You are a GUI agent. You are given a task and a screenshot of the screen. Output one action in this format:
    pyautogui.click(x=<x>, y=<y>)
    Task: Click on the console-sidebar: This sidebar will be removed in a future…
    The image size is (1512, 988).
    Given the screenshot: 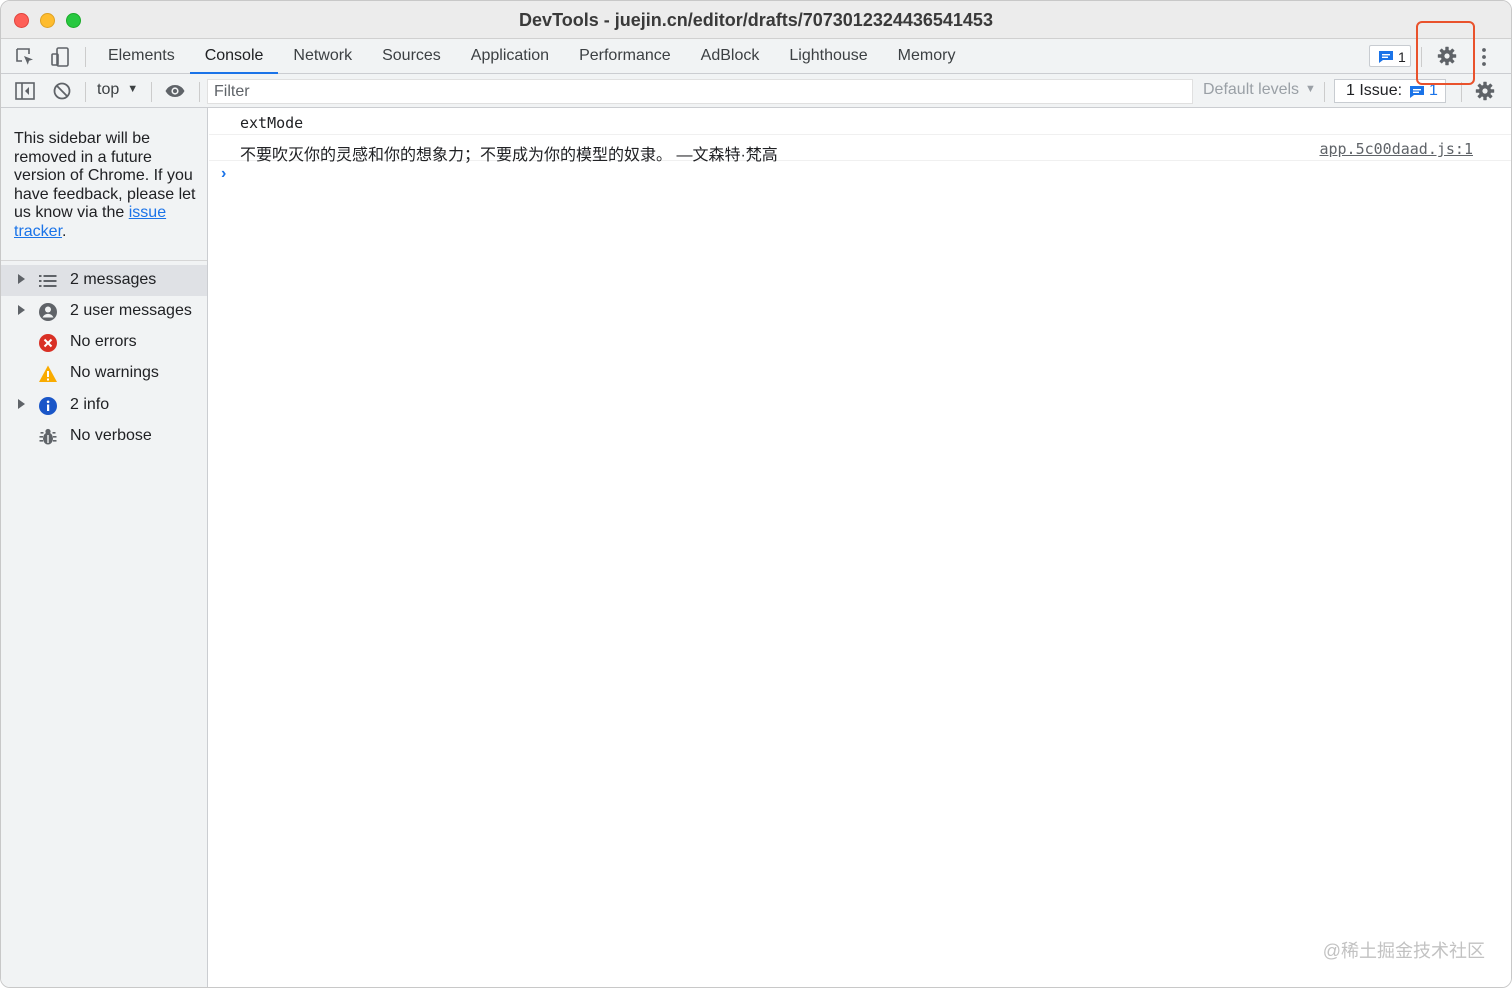 What is the action you would take?
    pyautogui.click(x=104, y=547)
    